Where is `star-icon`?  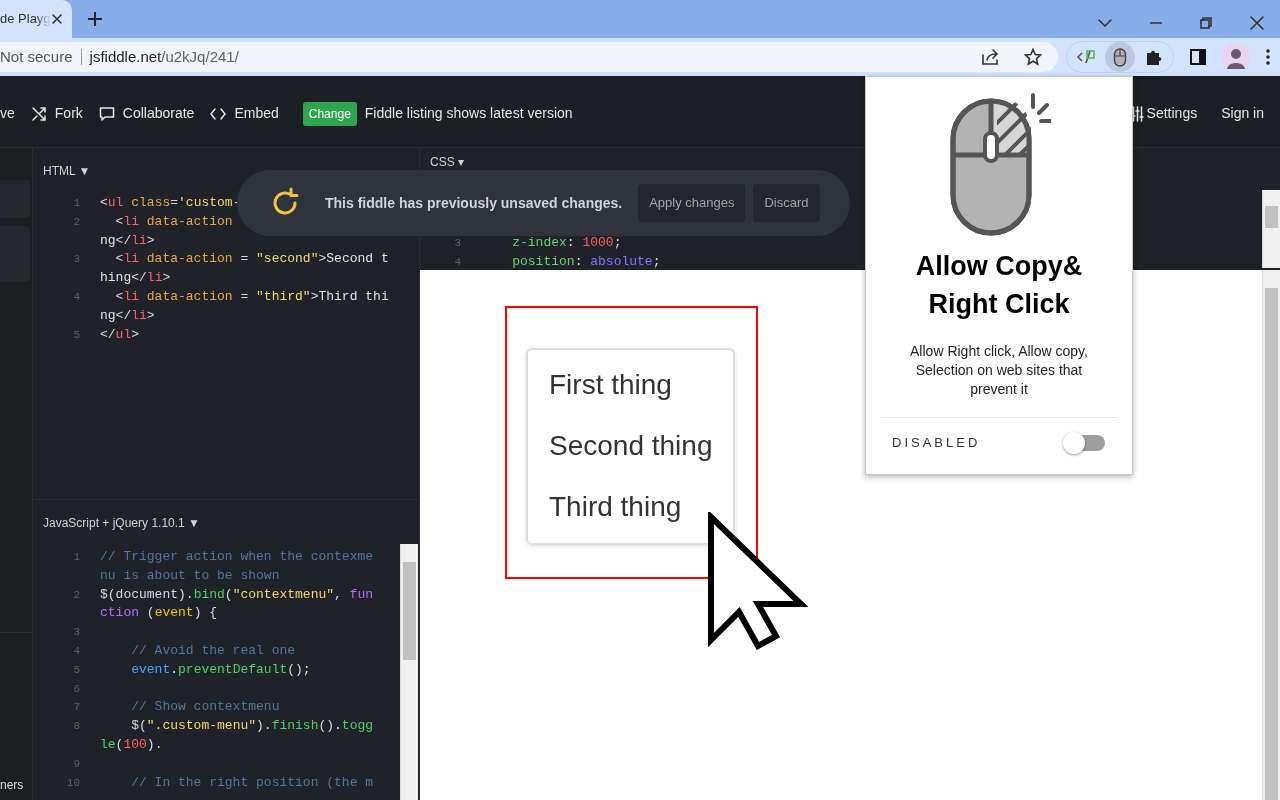
star-icon is located at coordinates (1033, 57).